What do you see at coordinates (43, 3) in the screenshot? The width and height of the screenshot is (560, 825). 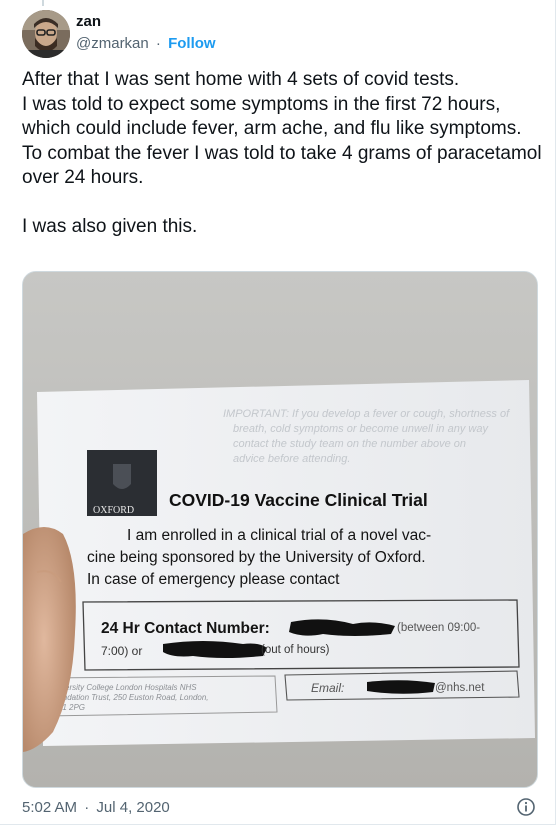 I see `thread-connector` at bounding box center [43, 3].